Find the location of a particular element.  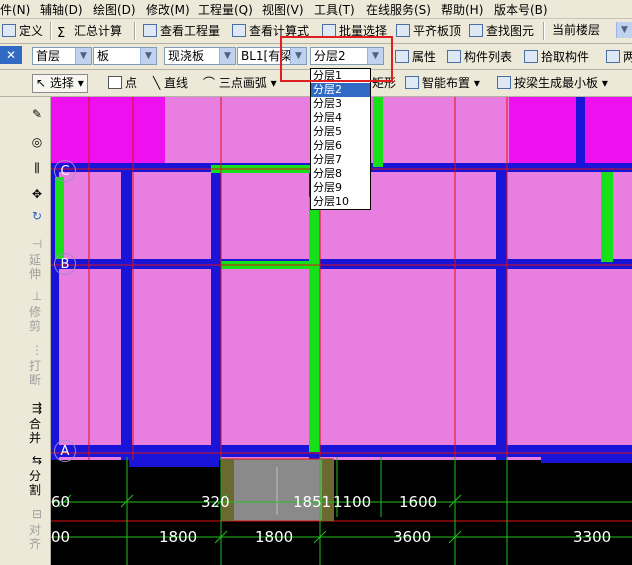

line-button: ╲ 直线 is located at coordinates (170, 83).